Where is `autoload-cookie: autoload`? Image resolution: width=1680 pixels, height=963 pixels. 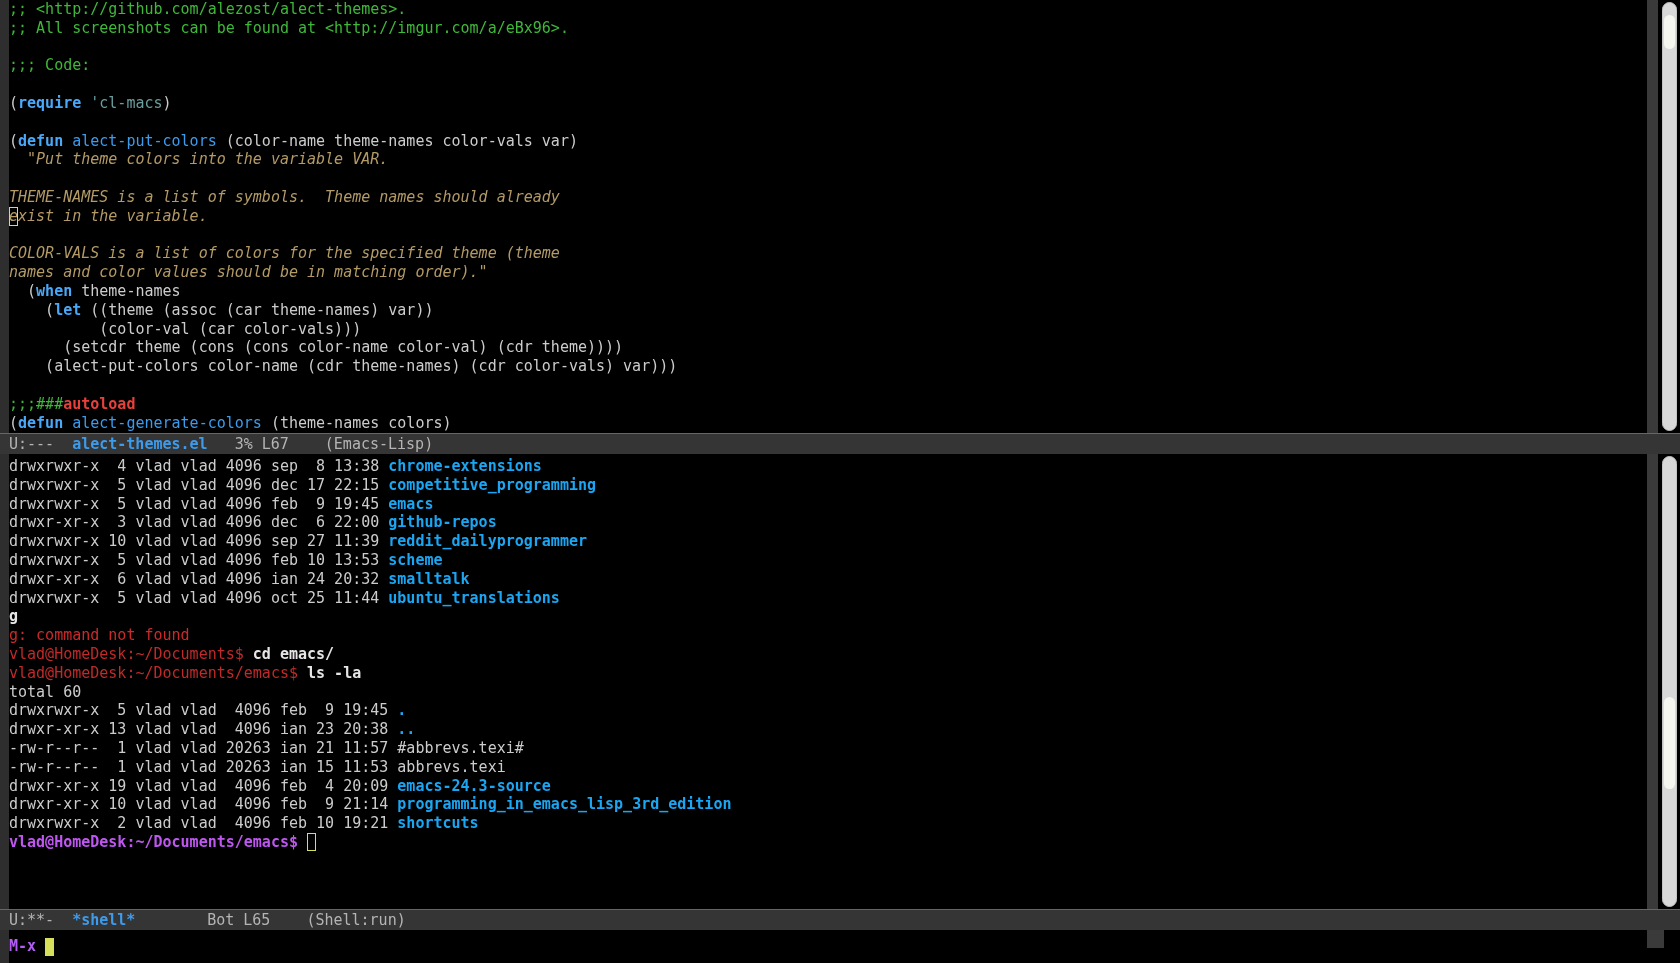 autoload-cookie: autoload is located at coordinates (99, 404).